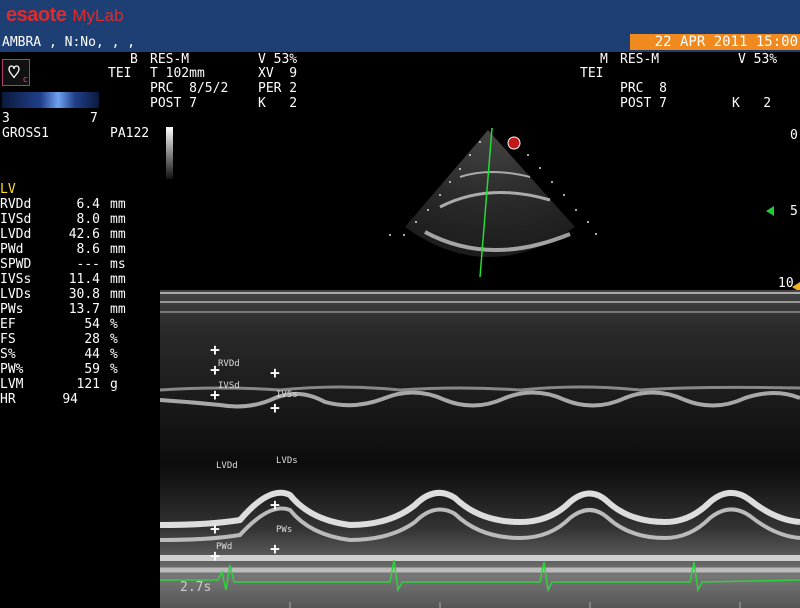 The height and width of the screenshot is (608, 800). Describe the element at coordinates (604, 59) in the screenshot. I see `m-mode-label: M` at that location.